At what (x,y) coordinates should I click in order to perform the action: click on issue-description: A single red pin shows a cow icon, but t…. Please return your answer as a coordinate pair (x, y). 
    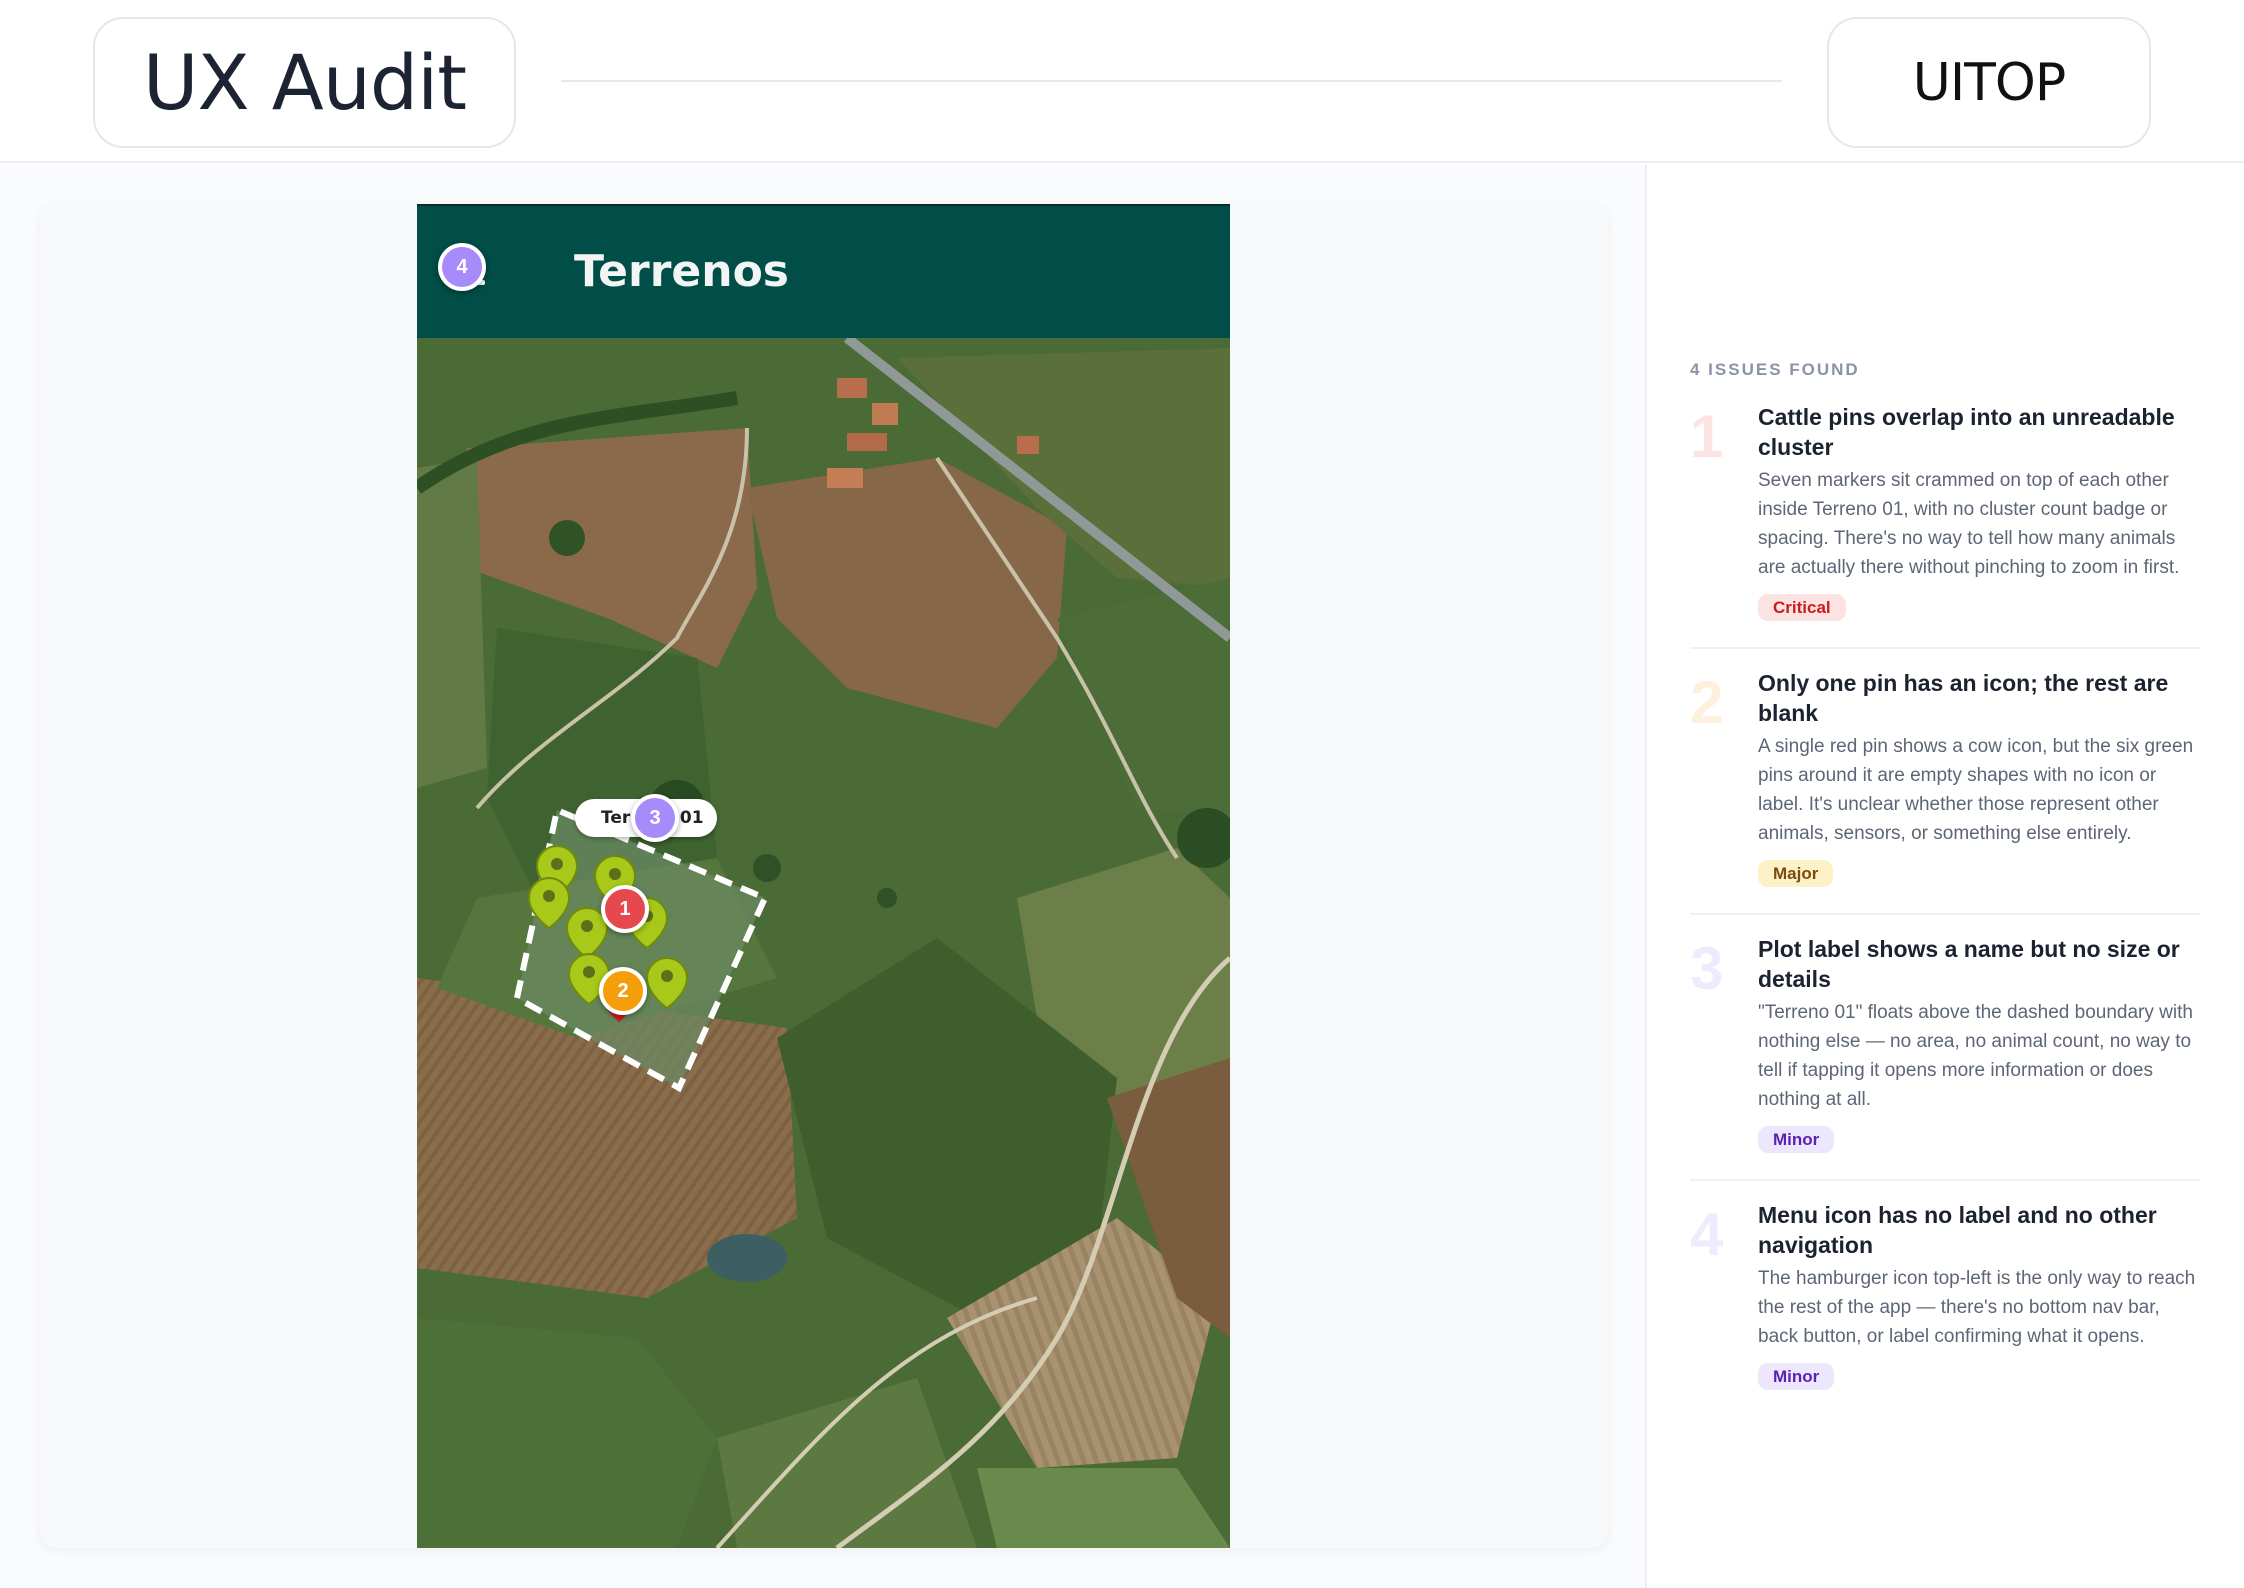
    Looking at the image, I should click on (1976, 790).